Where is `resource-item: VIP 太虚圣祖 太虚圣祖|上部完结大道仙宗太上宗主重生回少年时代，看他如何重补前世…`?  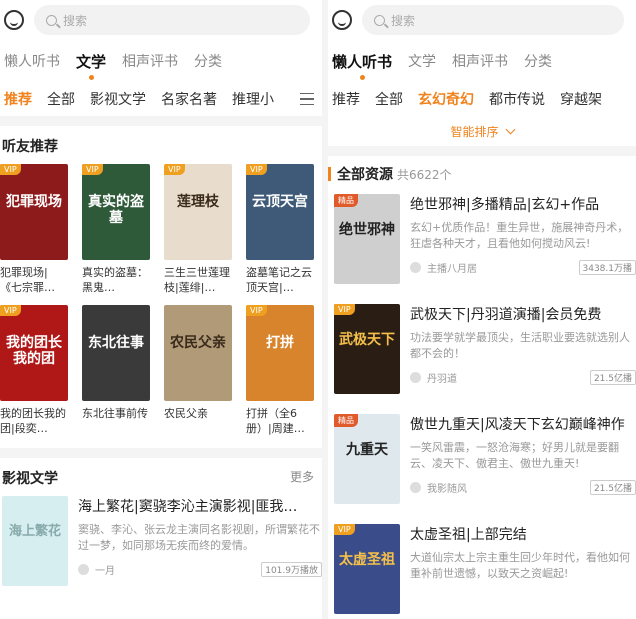
resource-item: VIP 太虚圣祖 太虚圣祖|上部完结大道仙宗太上宗主重生回少年时代，看他如何重补前世… is located at coordinates (482, 569).